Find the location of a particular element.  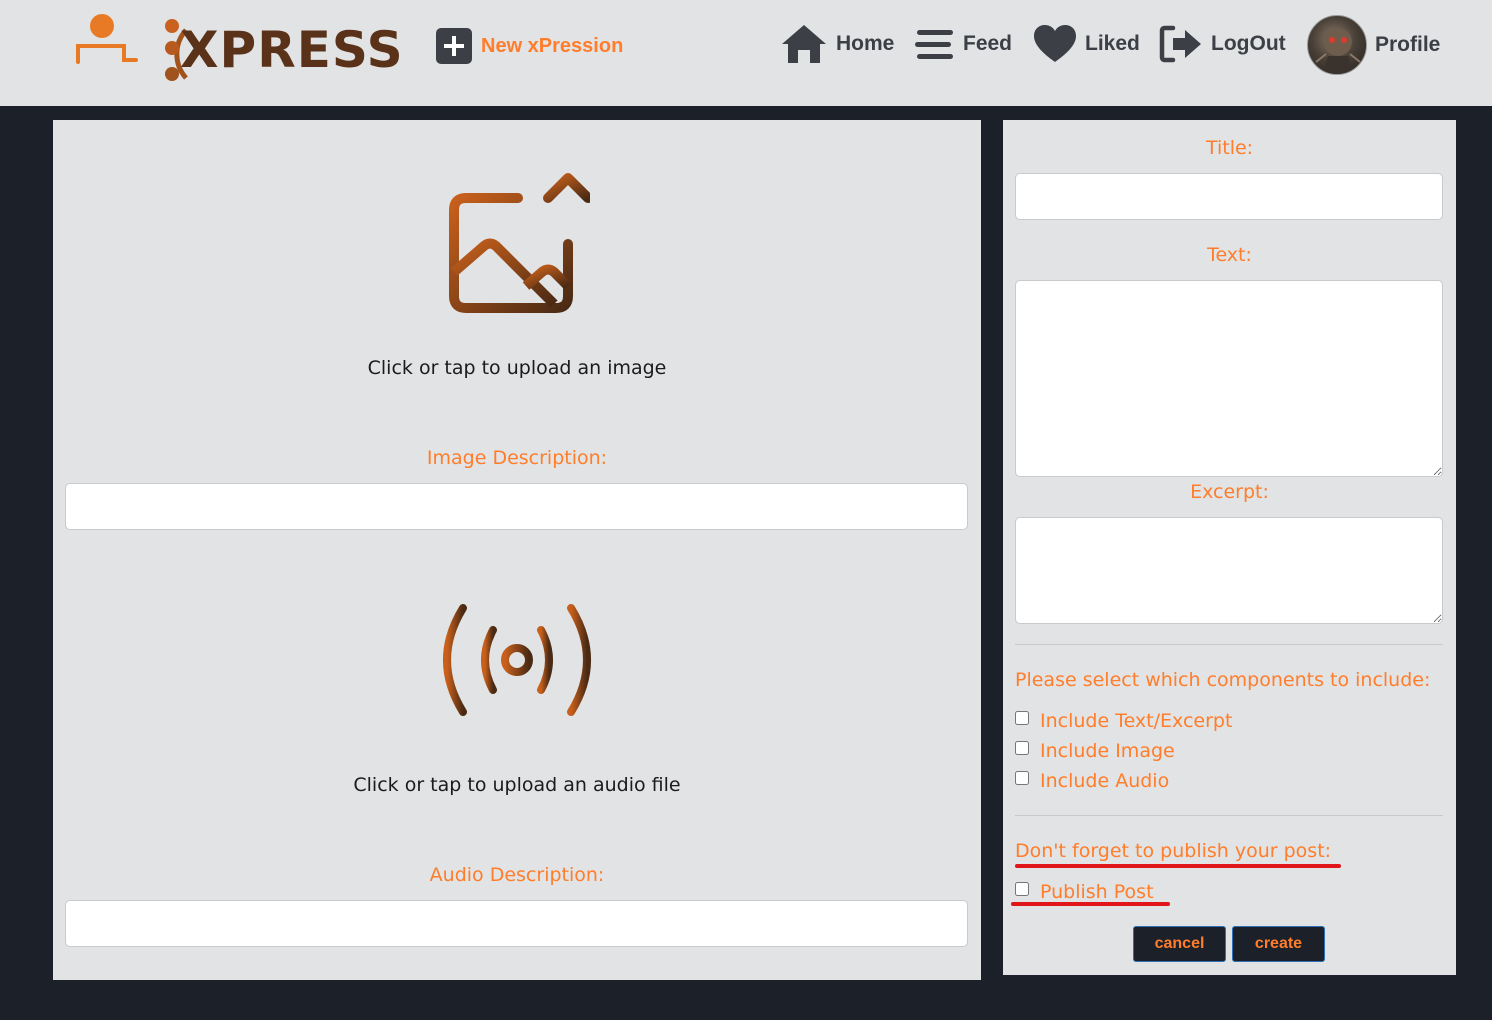

text-textarea is located at coordinates (1229, 378).